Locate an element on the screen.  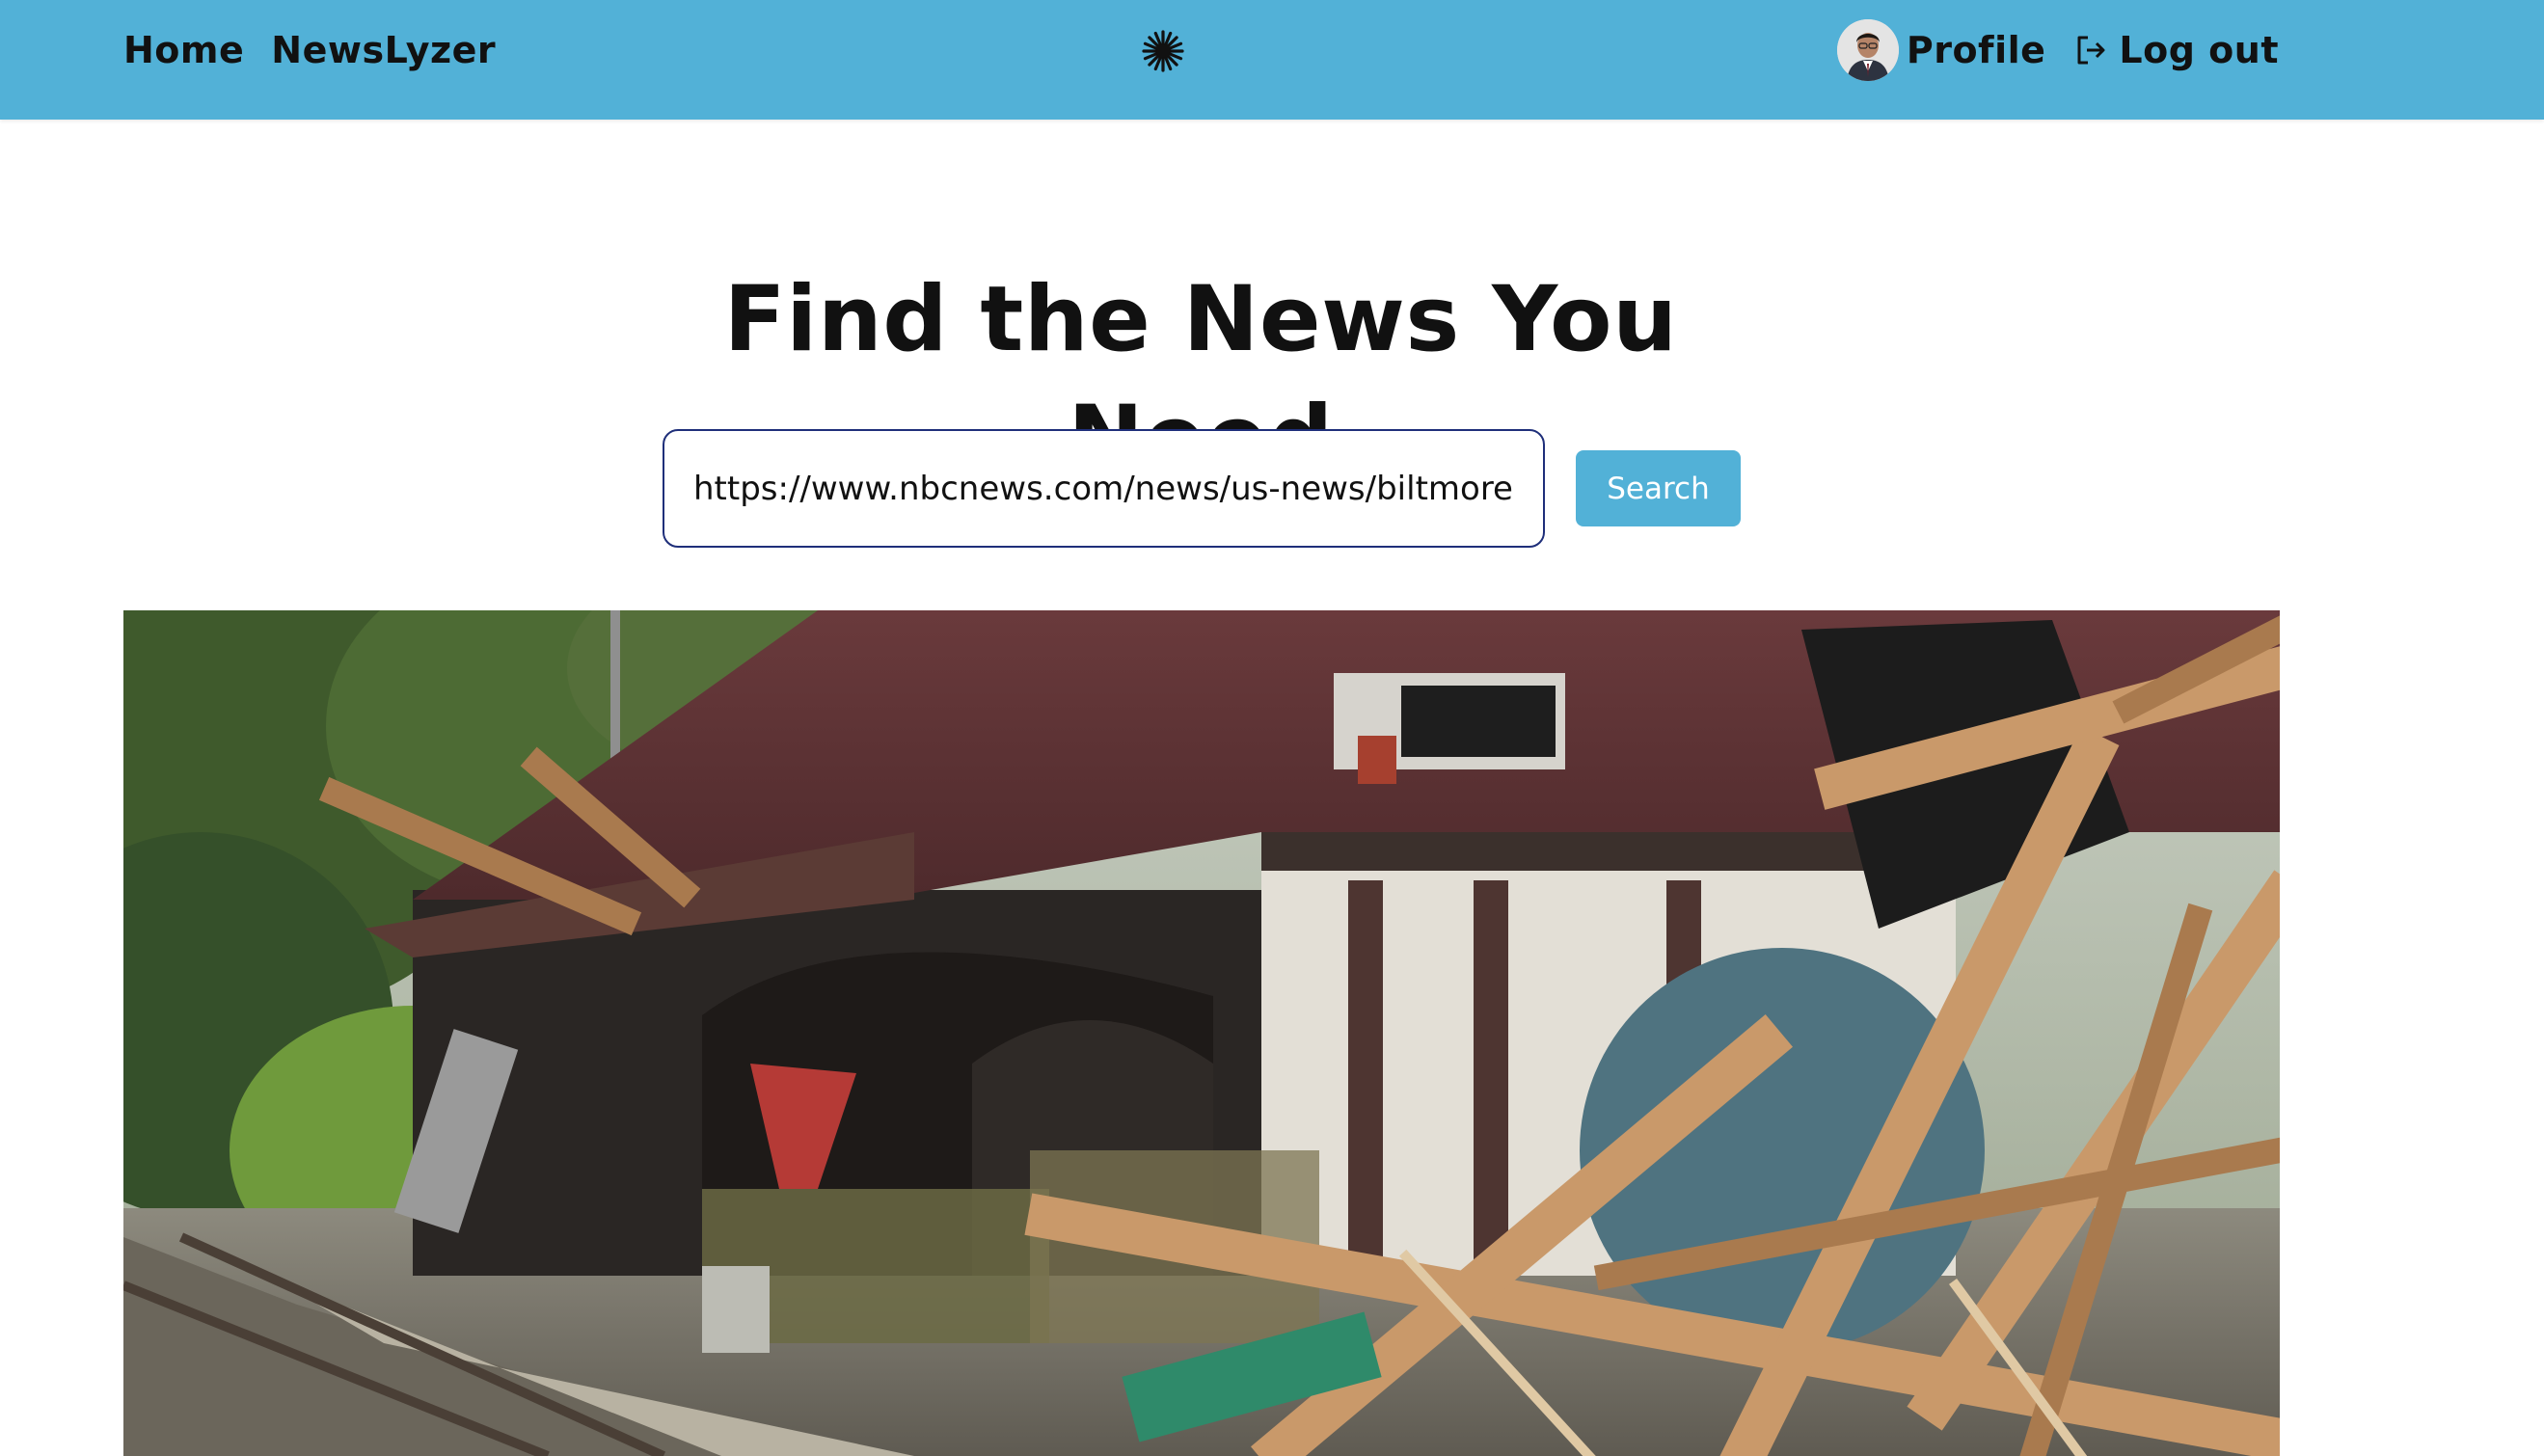
logout-label: Log out is located at coordinates (2199, 50).